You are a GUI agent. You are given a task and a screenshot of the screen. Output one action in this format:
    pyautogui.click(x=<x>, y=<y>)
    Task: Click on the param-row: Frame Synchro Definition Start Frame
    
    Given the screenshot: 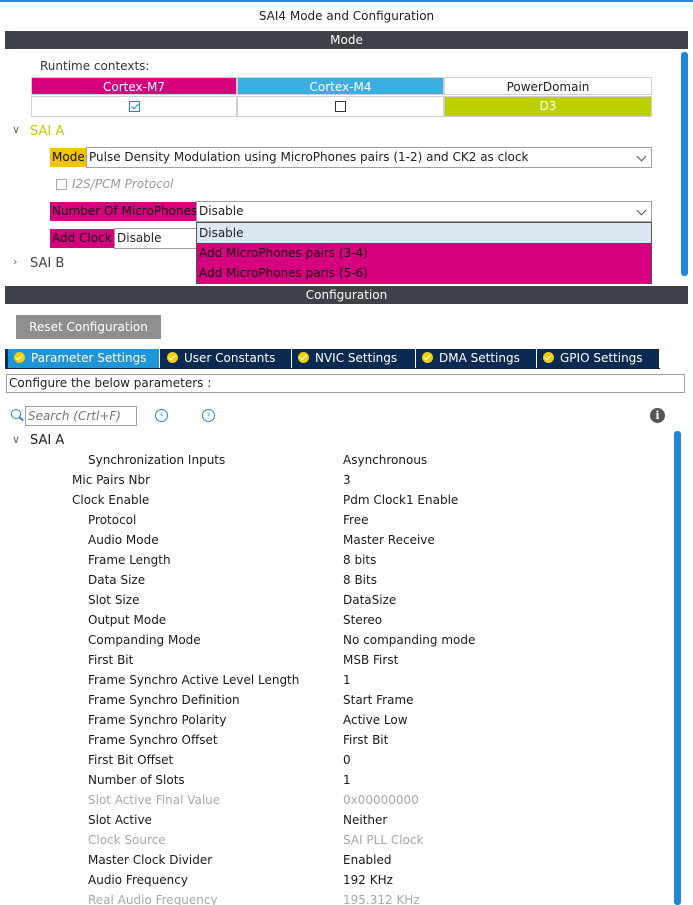 What is the action you would take?
    pyautogui.click(x=332, y=700)
    